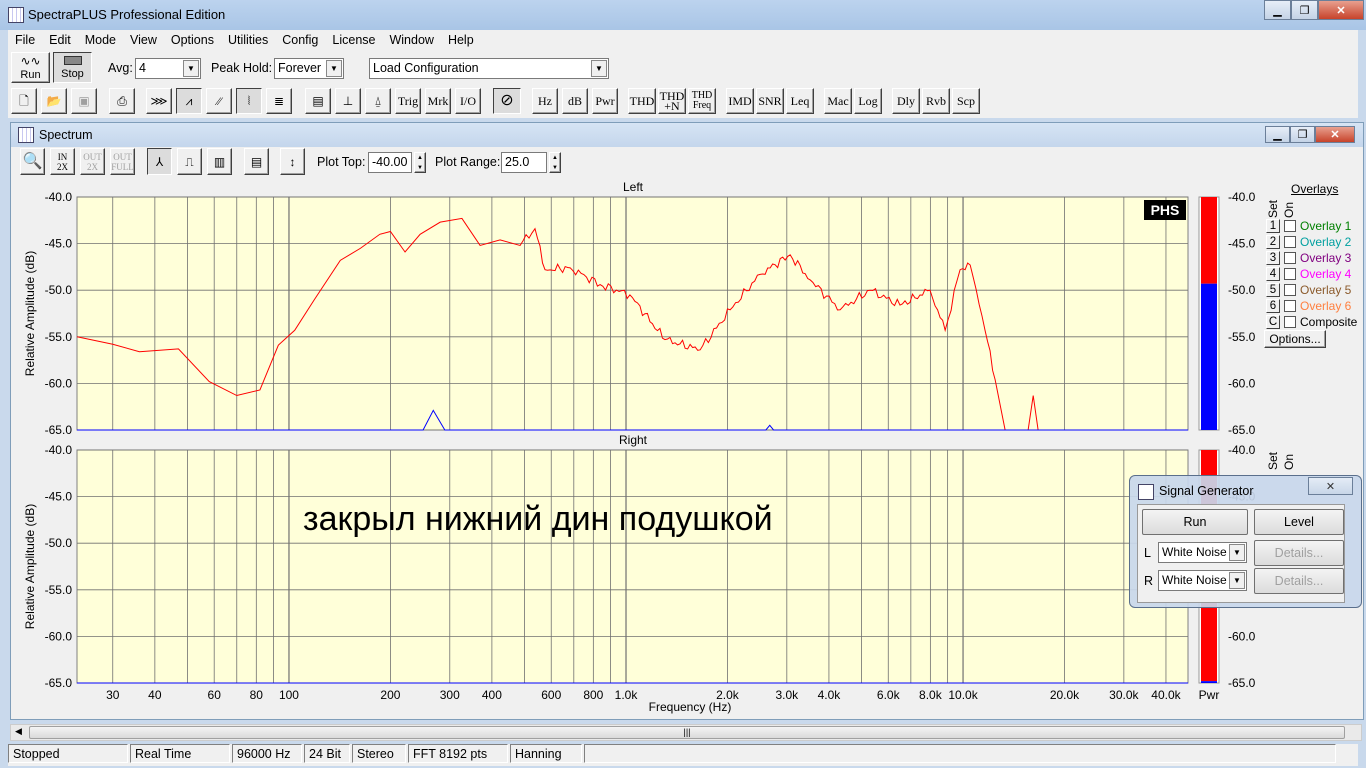  Describe the element at coordinates (1149, 581) in the screenshot. I see `right-channel-label: R` at that location.